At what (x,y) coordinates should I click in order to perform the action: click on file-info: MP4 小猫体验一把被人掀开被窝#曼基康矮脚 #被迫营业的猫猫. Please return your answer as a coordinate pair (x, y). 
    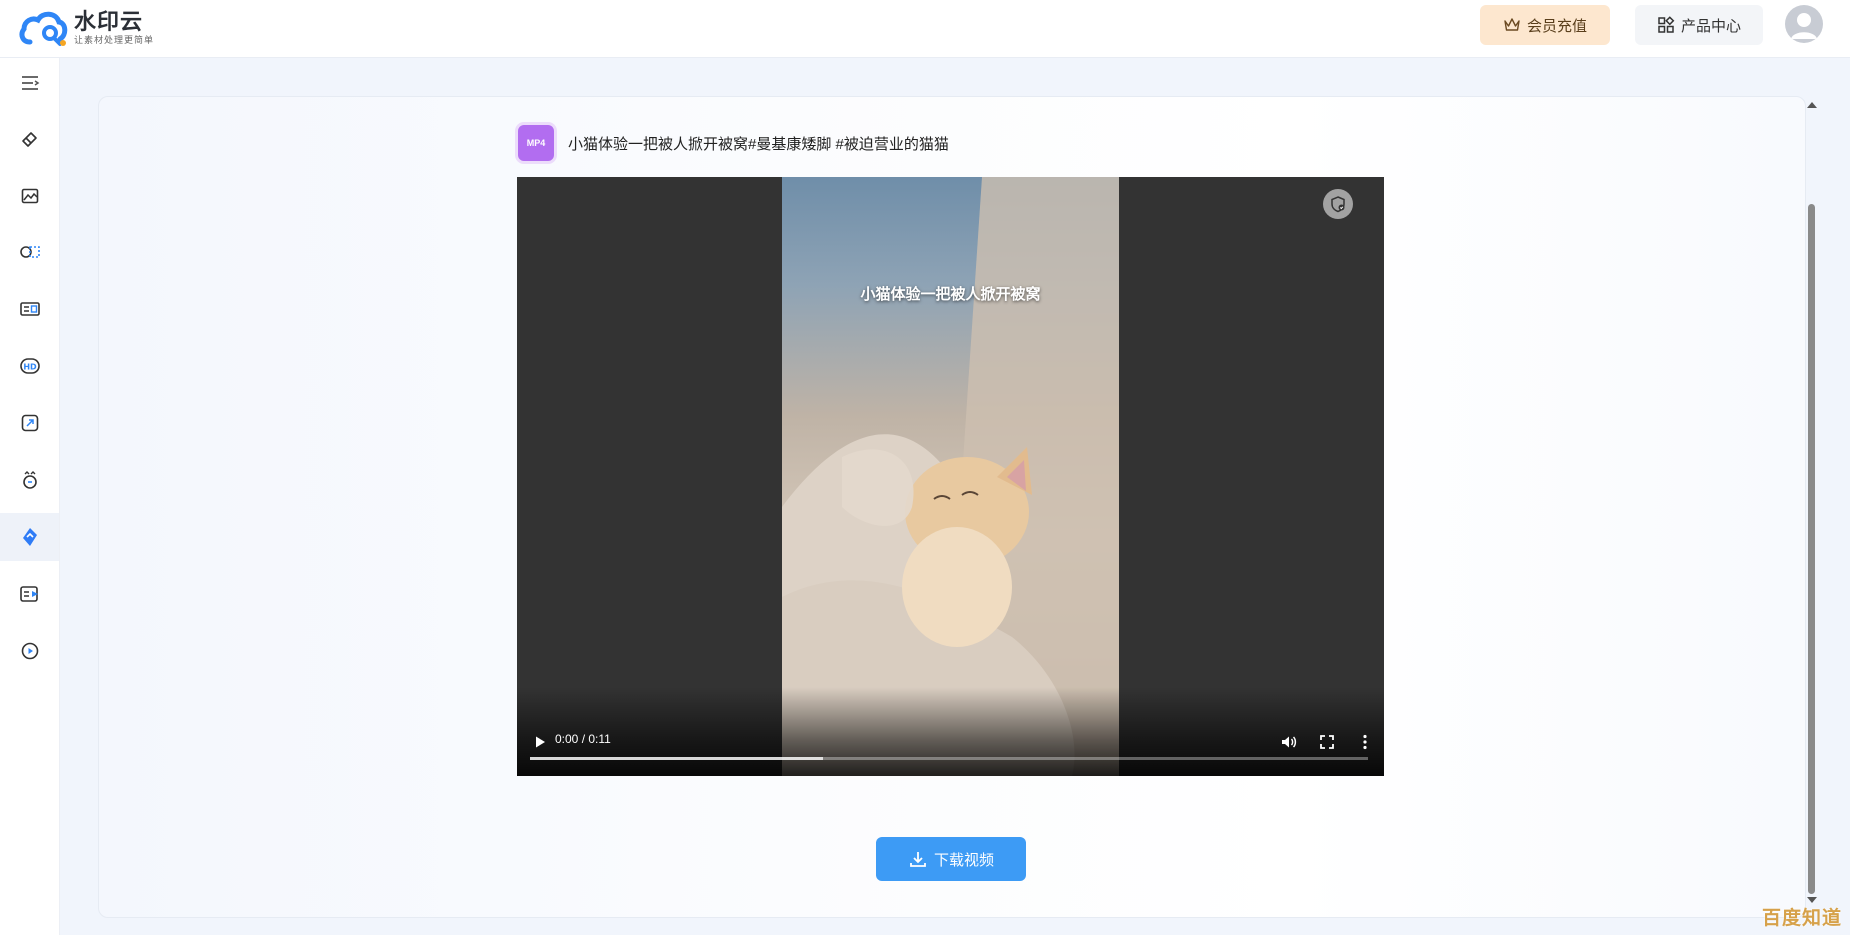
    Looking at the image, I should click on (733, 143).